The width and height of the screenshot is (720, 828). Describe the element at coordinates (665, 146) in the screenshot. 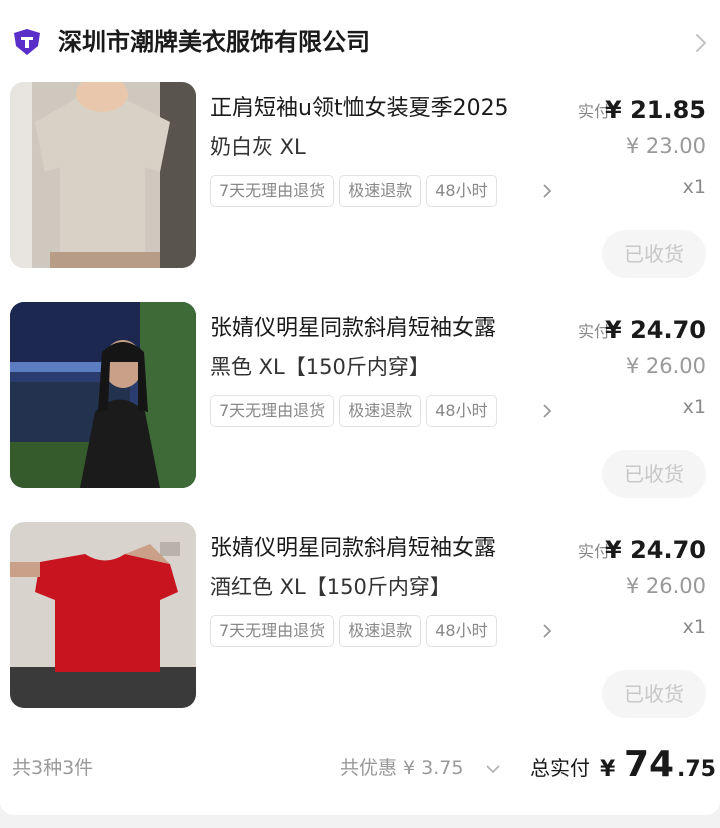

I see `original-price: ¥ 23.00` at that location.